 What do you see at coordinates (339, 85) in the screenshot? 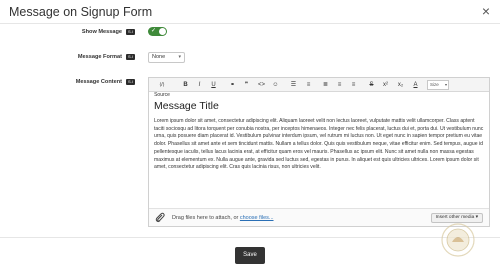
I see `align-center-icon: ≡` at bounding box center [339, 85].